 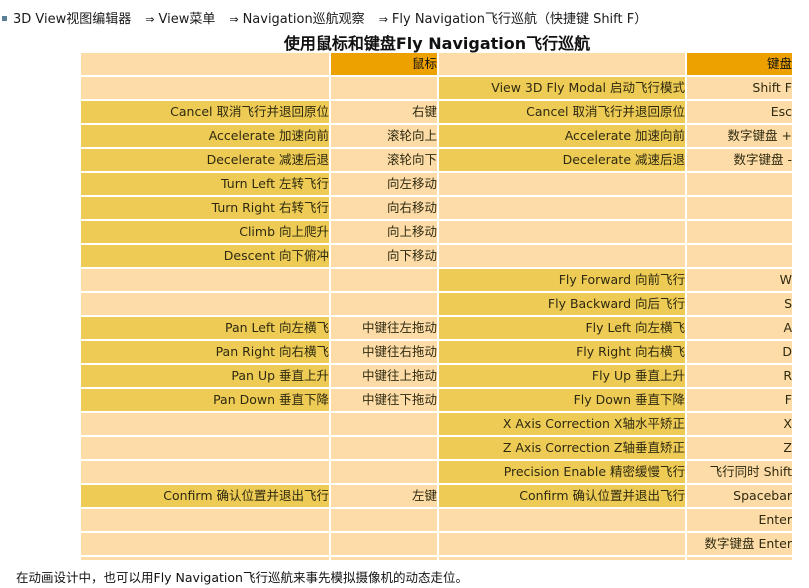 I want to click on breadcrumb-item: View菜单, so click(x=186, y=19).